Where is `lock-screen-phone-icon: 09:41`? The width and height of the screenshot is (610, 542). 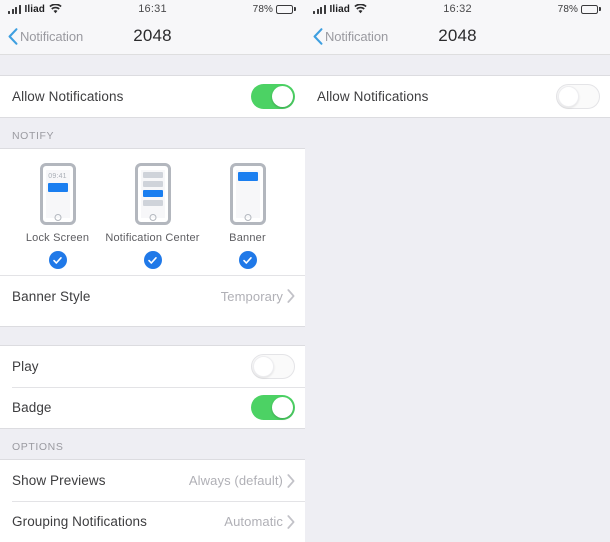 lock-screen-phone-icon: 09:41 is located at coordinates (57, 194).